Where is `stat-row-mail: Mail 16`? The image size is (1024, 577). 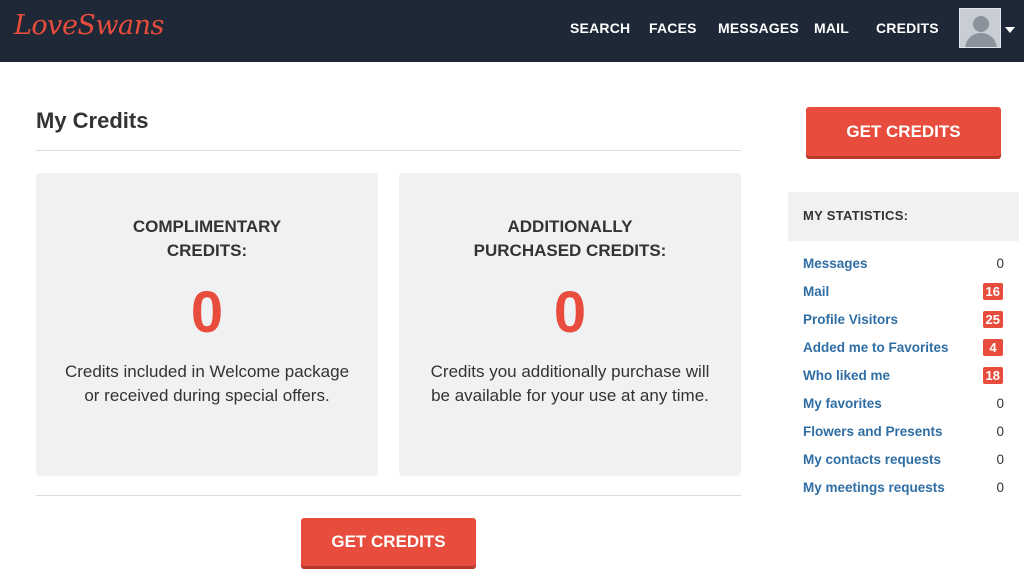 stat-row-mail: Mail 16 is located at coordinates (903, 292).